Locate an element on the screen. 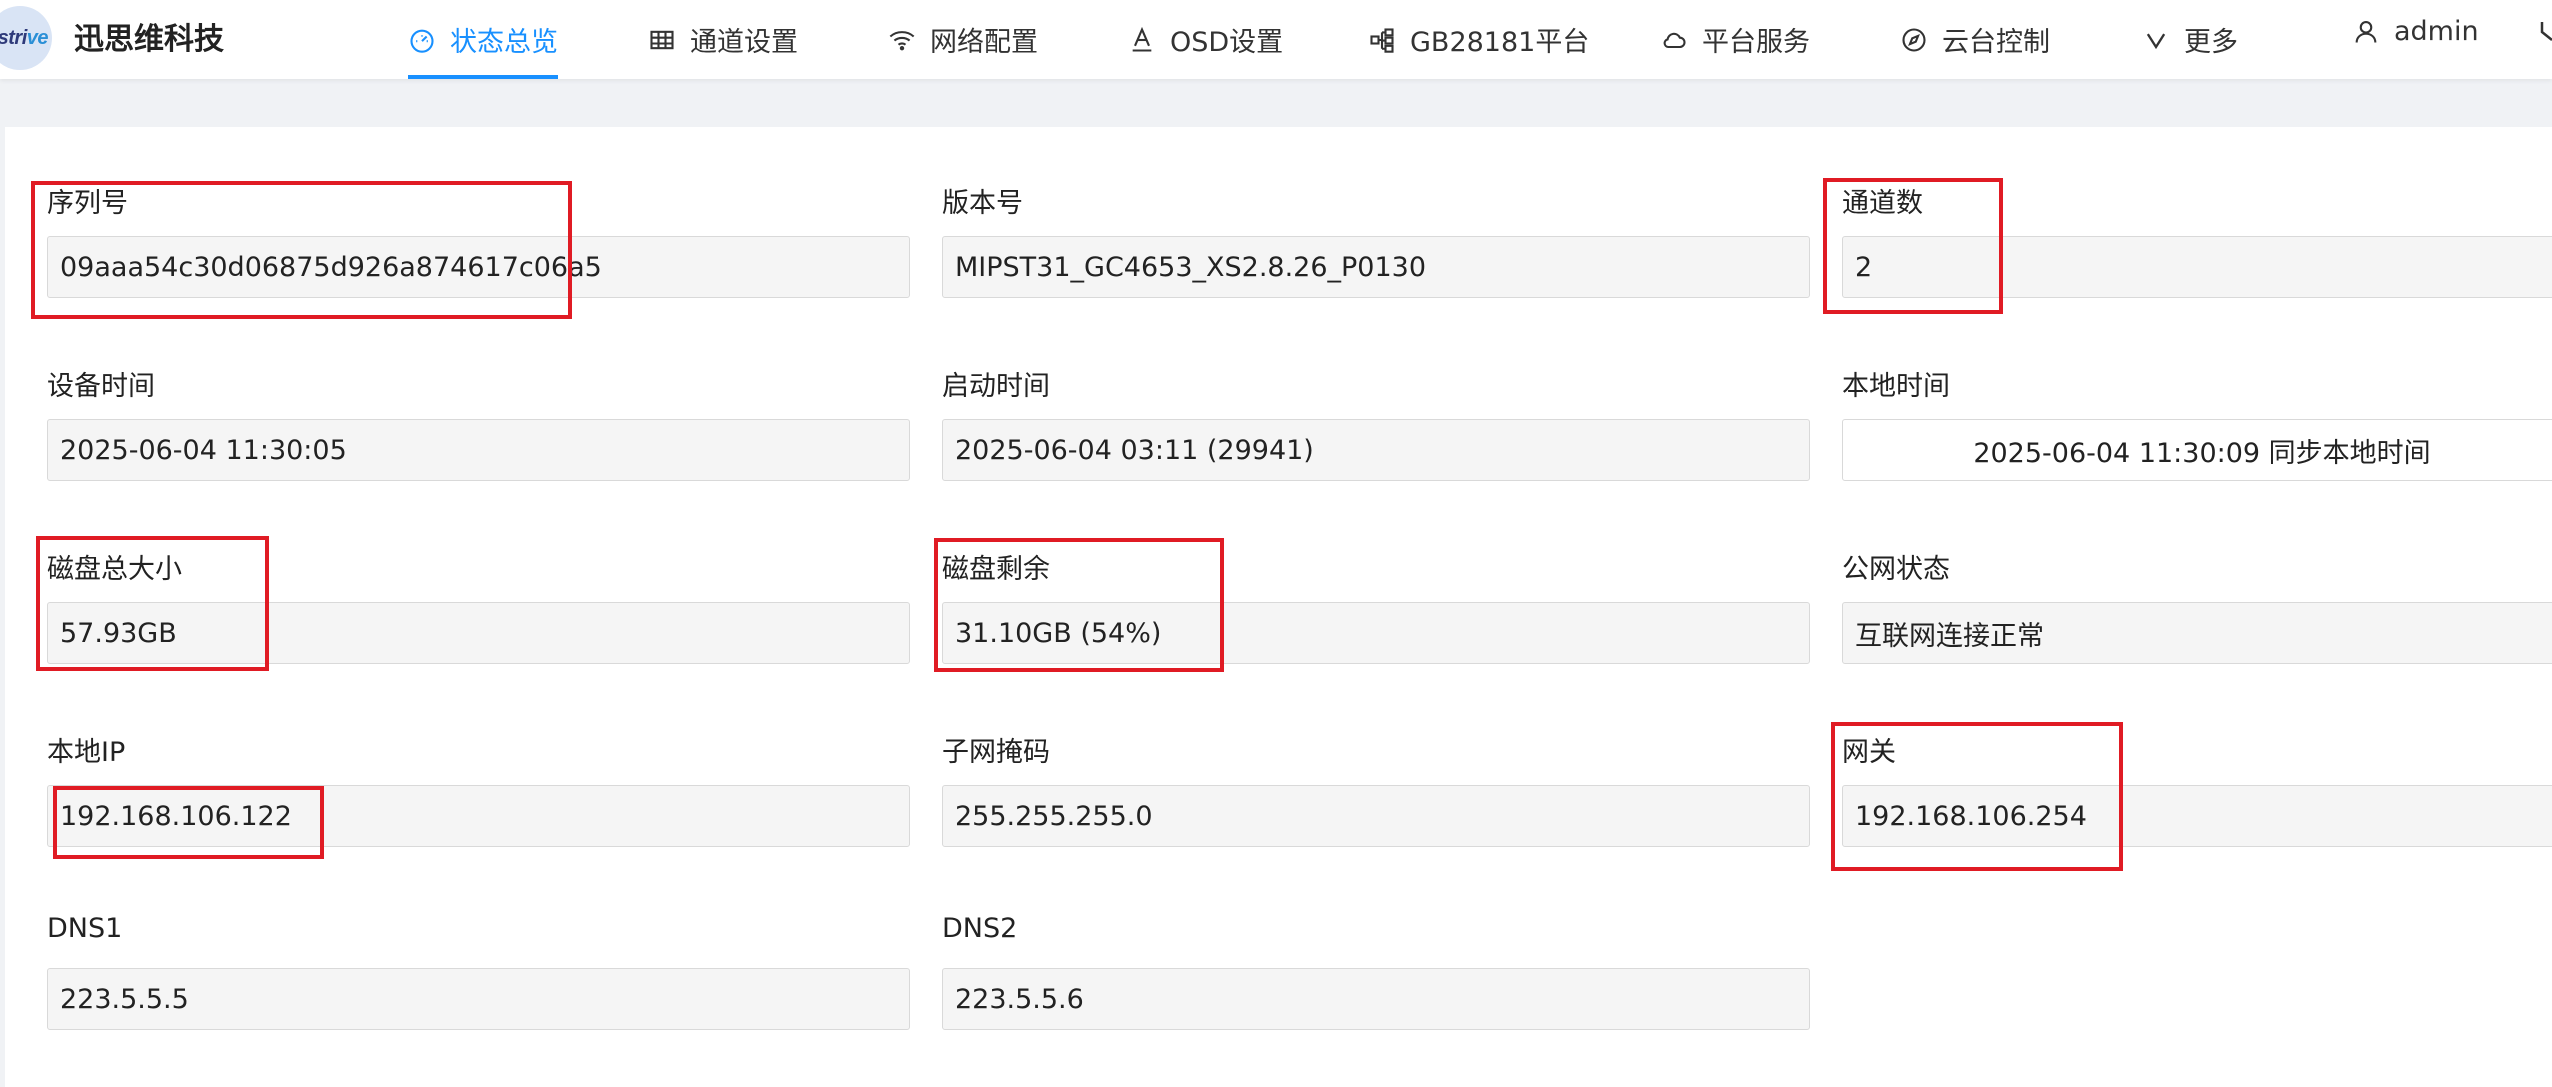  field-label: 序列号 is located at coordinates (87, 203).